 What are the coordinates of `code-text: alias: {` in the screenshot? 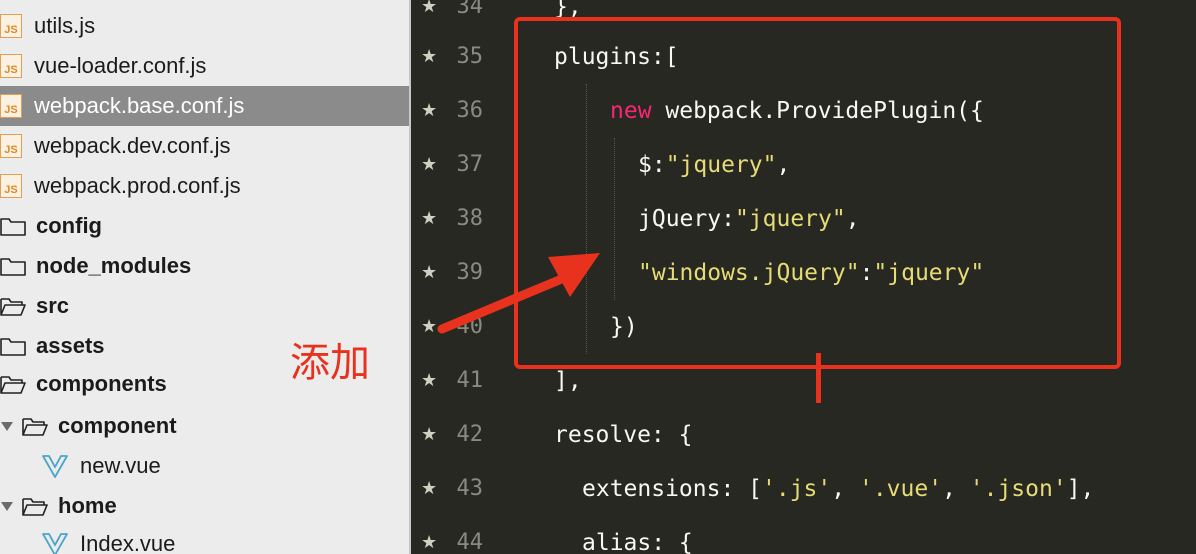 It's located at (637, 535).